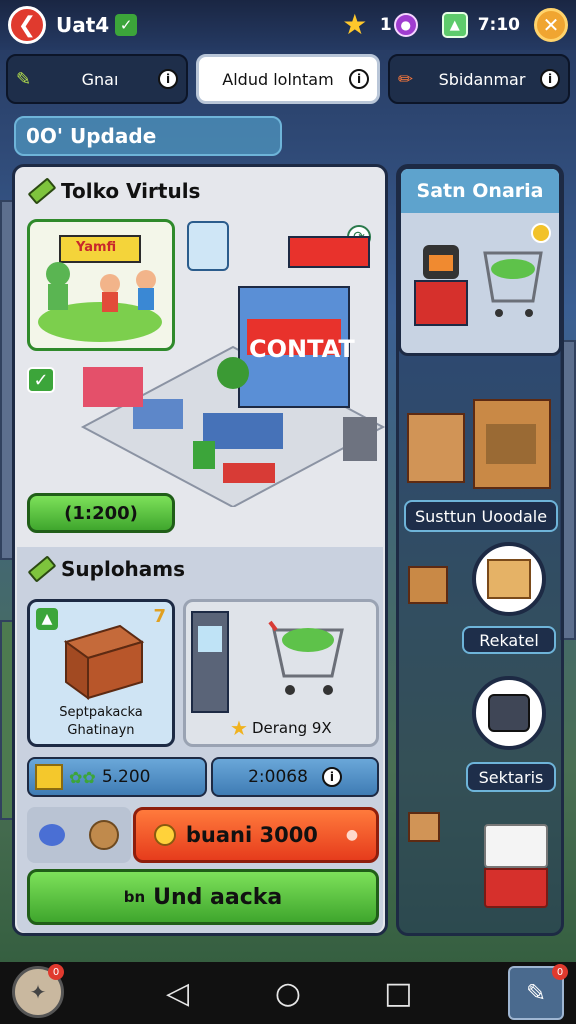 Image resolution: width=576 pixels, height=1024 pixels. I want to click on package-button, so click(509, 579).